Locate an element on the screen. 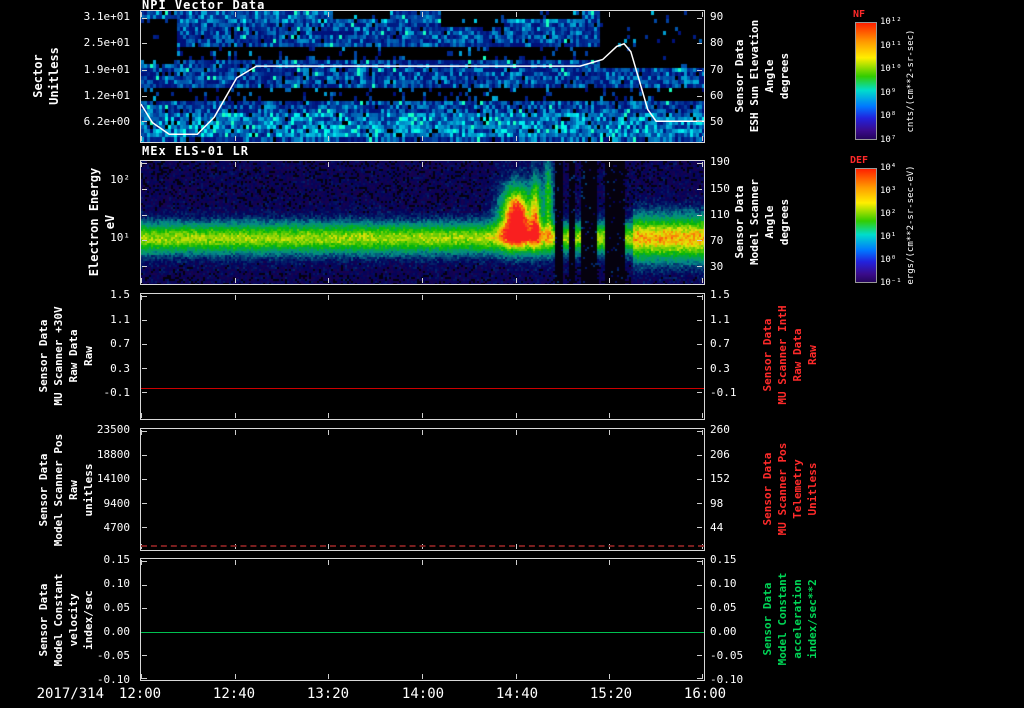 Image resolution: width=1024 pixels, height=708 pixels. axis-label-line: ergs/(cm**2-sr-sec-eV) is located at coordinates (910, 225).